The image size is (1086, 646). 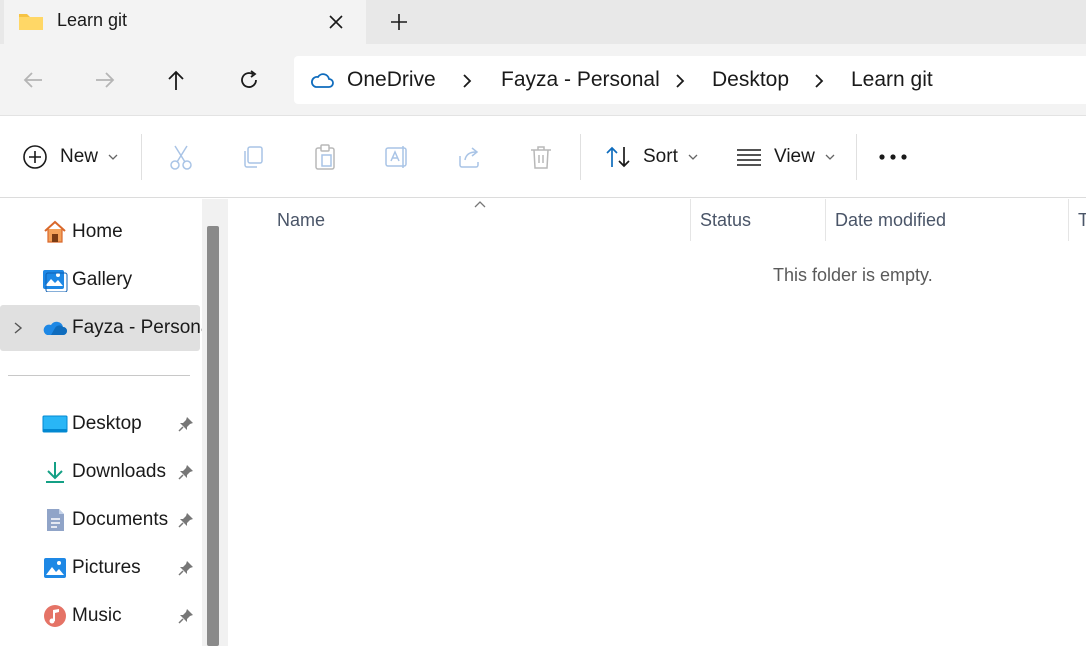 I want to click on sidebar-item-label: Pictures, so click(x=106, y=567).